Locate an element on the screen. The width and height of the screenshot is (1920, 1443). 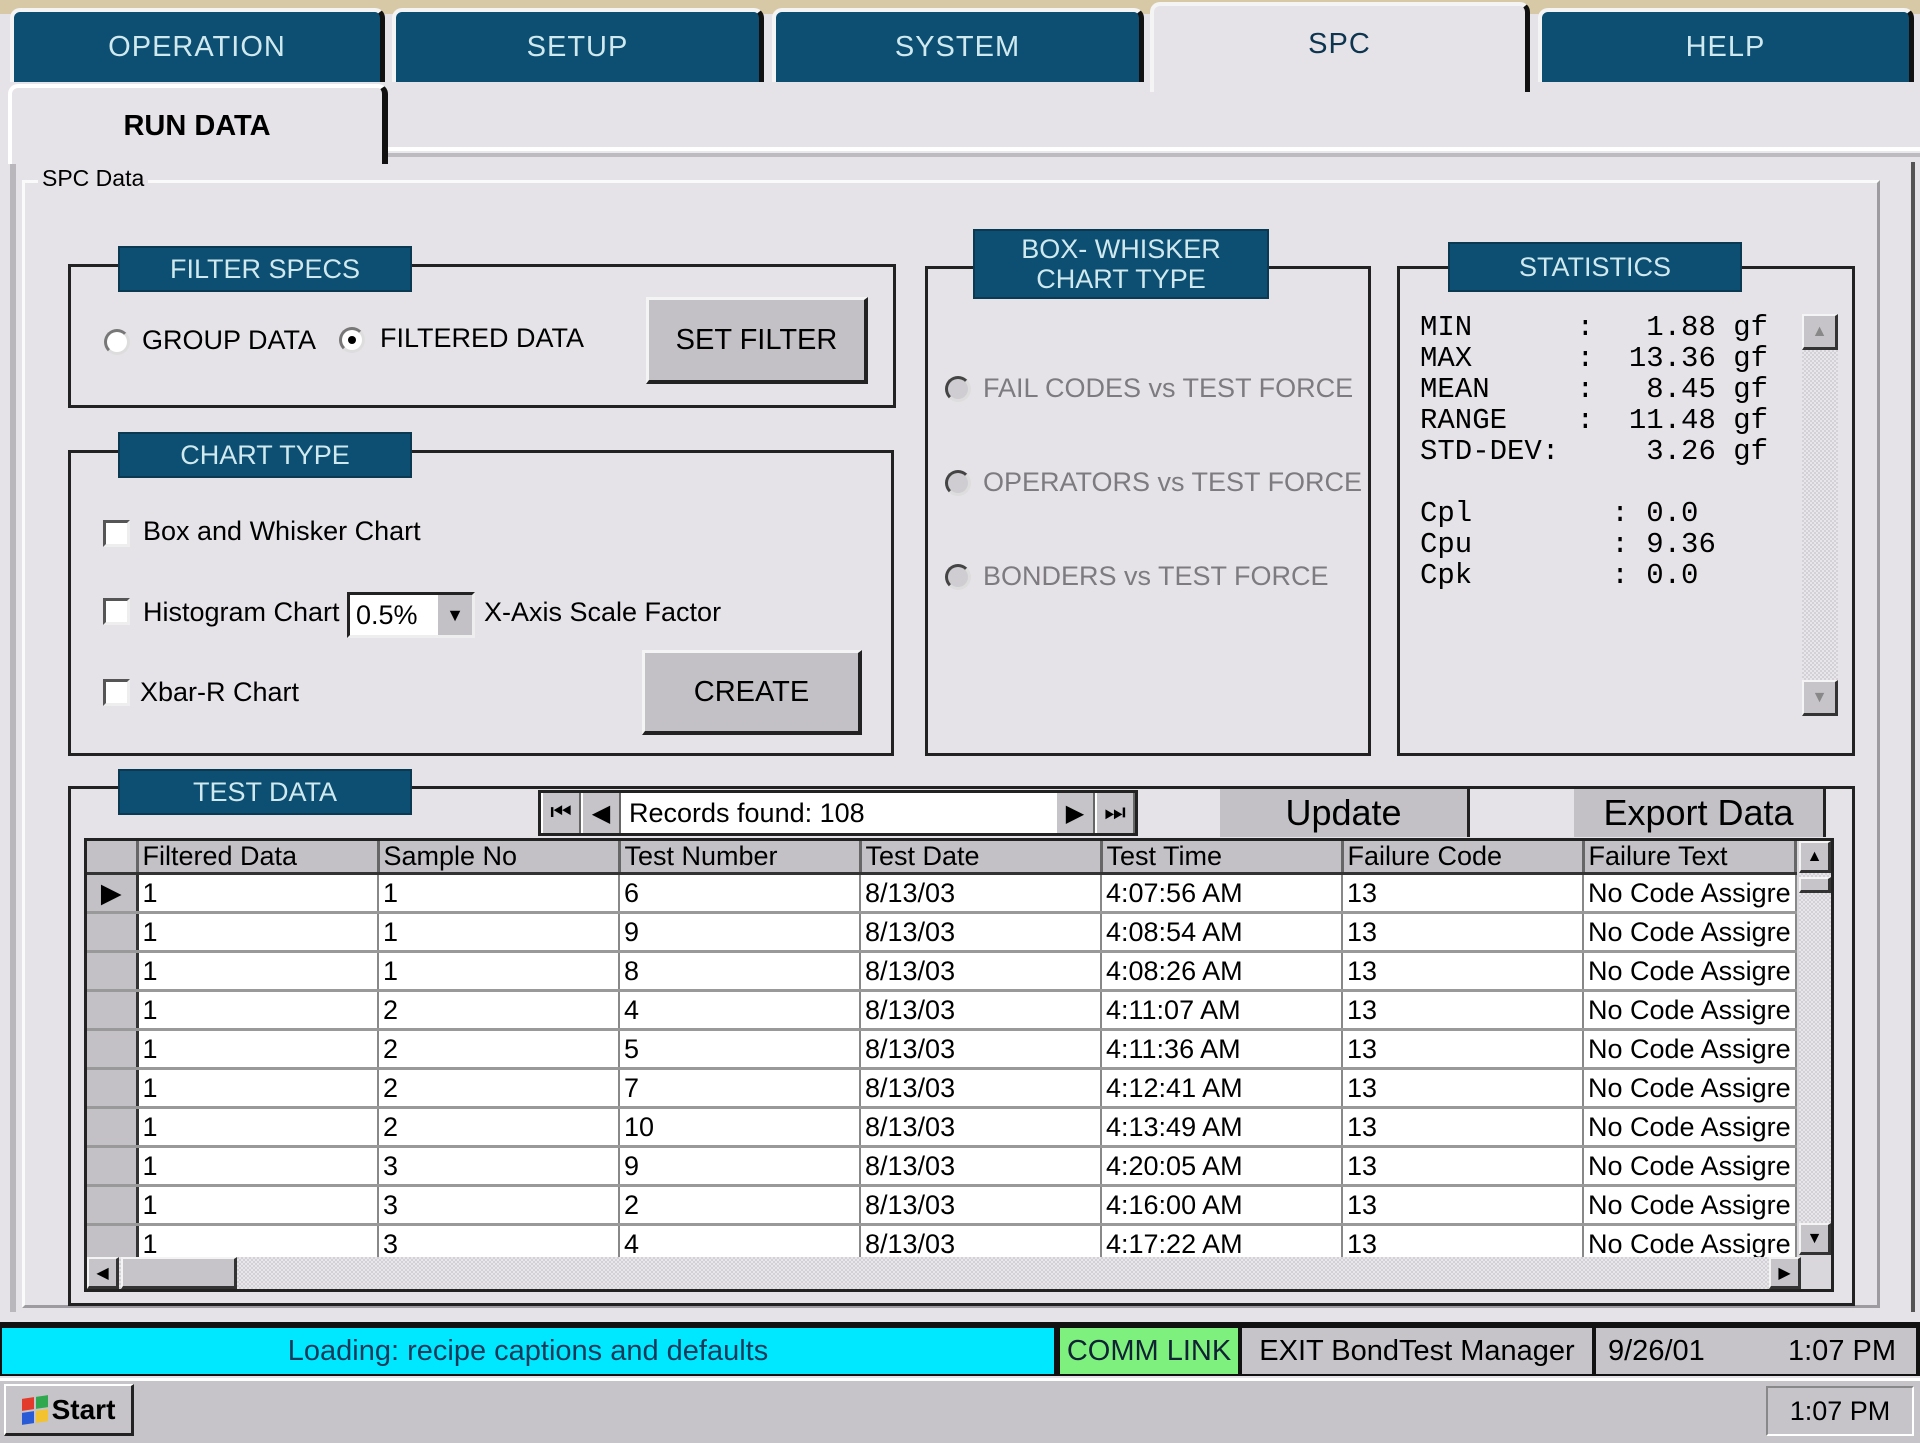
table-cell: 5 is located at coordinates (740, 1049).